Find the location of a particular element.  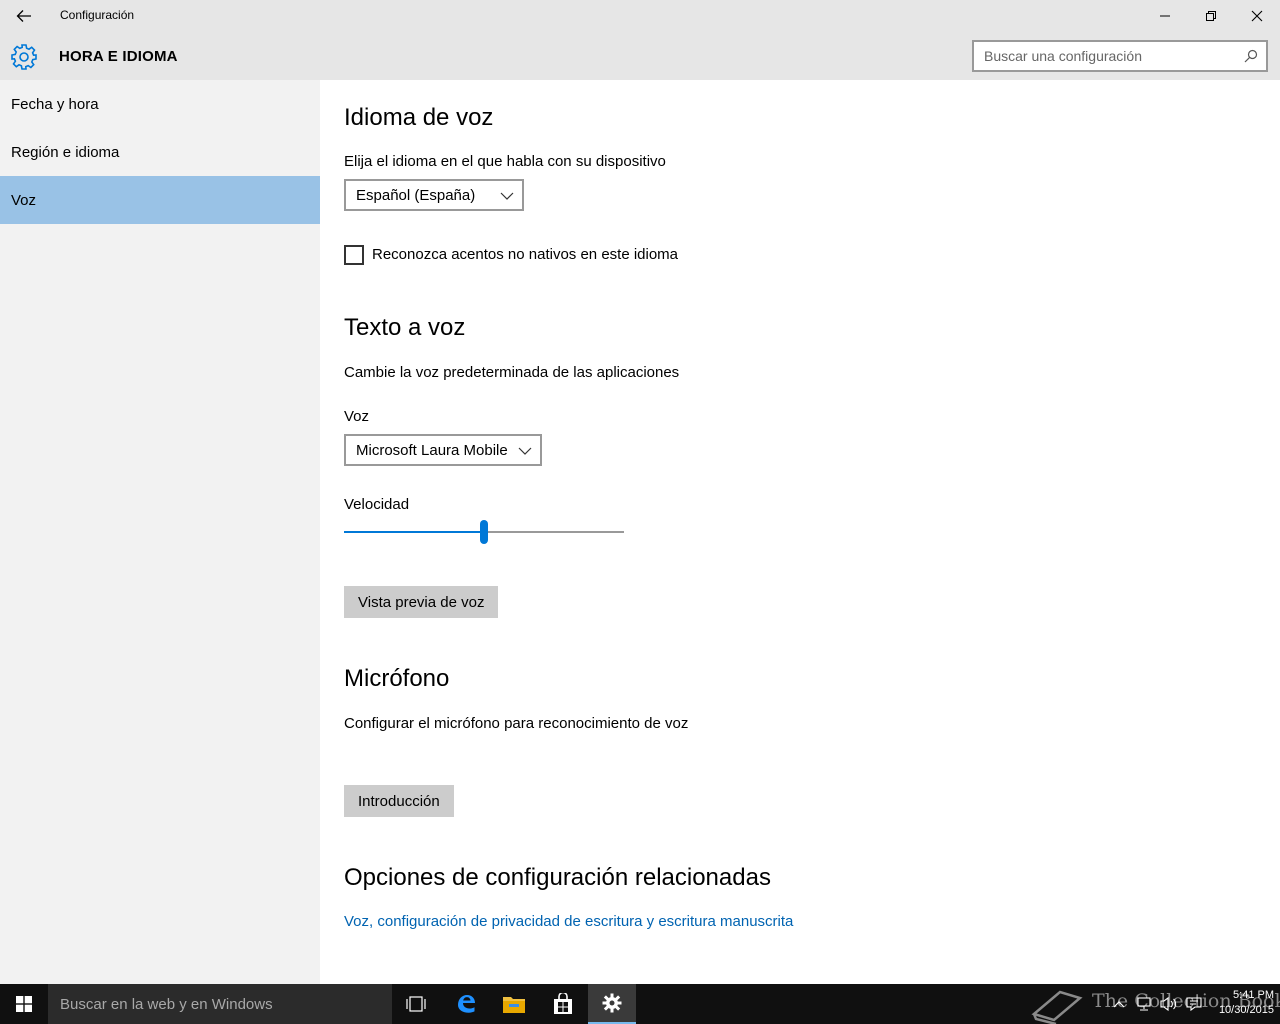

folder-icon is located at coordinates (514, 1005).